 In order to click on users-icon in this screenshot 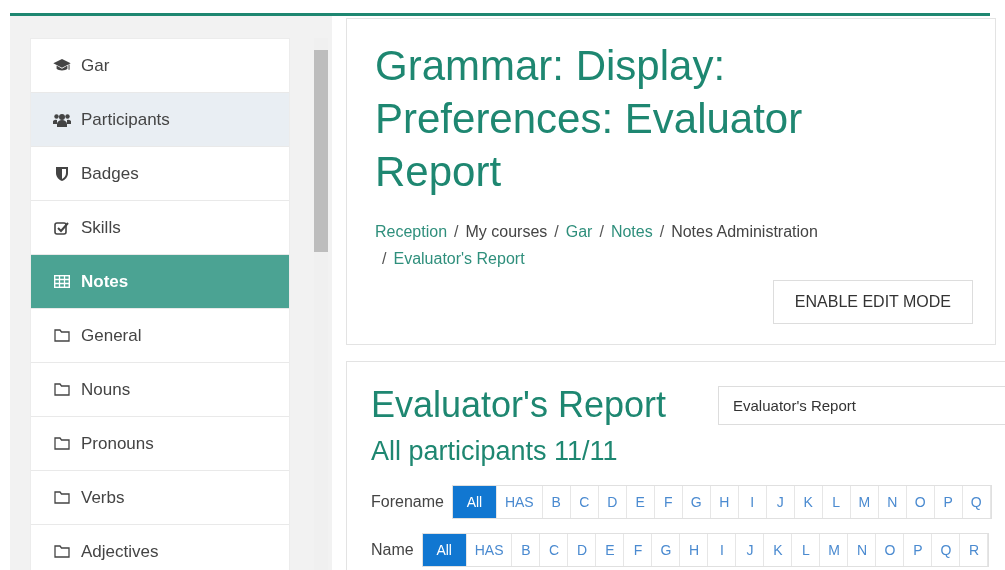, I will do `click(62, 119)`.